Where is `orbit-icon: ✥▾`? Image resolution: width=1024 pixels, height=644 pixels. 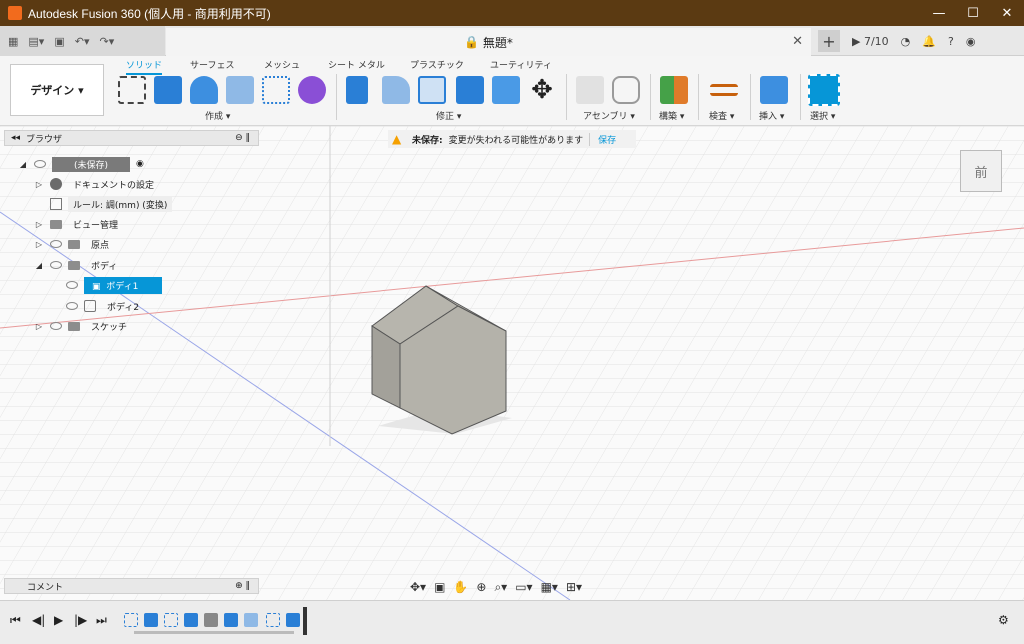 orbit-icon: ✥▾ is located at coordinates (418, 587).